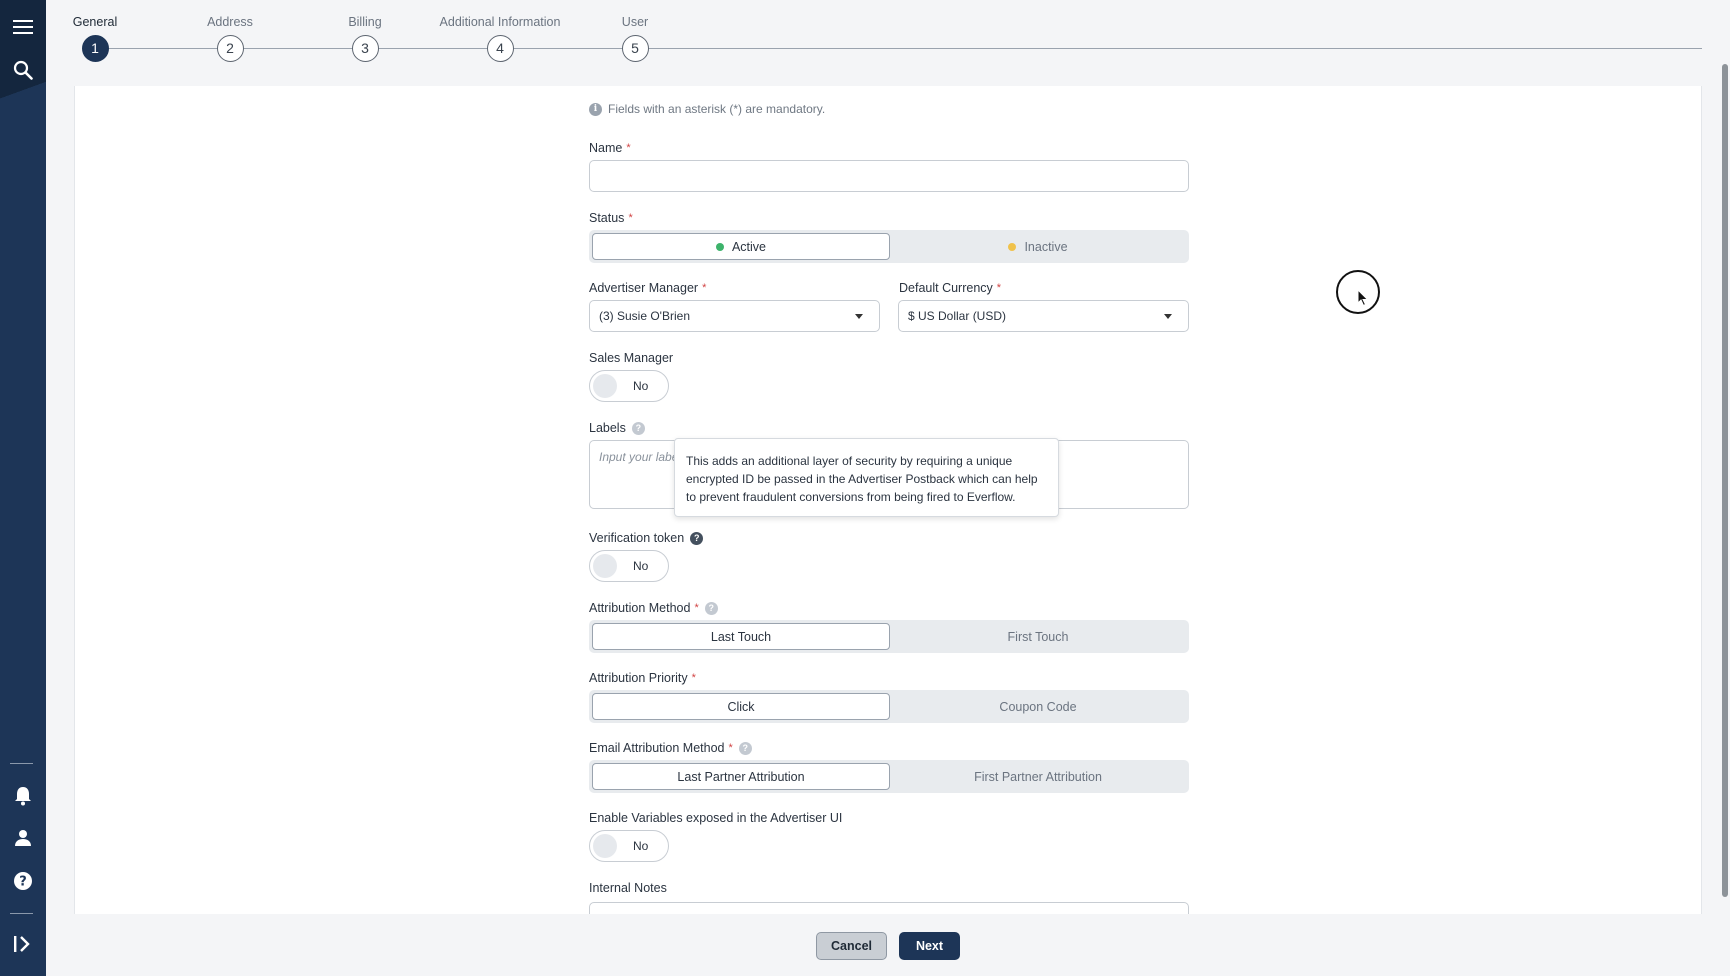 Image resolution: width=1730 pixels, height=976 pixels. I want to click on attribution-priority-coupon-code: Coupon Code, so click(1038, 706).